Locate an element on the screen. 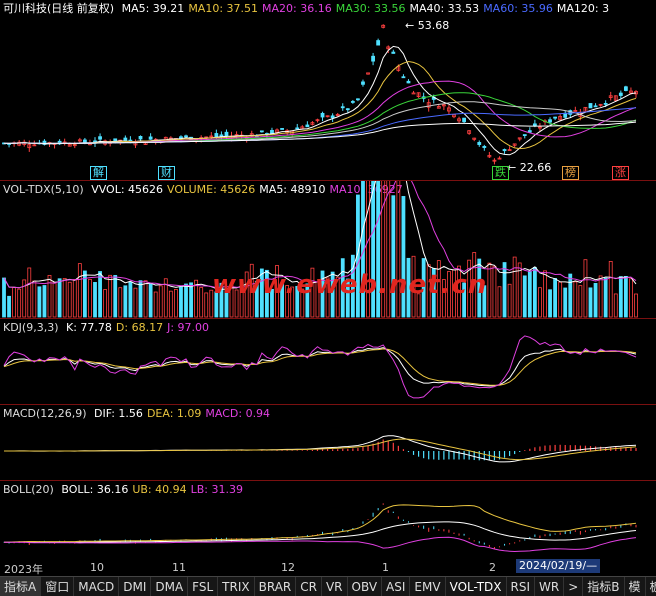 The height and width of the screenshot is (596, 656). macd-chart is located at coordinates (328, 442).